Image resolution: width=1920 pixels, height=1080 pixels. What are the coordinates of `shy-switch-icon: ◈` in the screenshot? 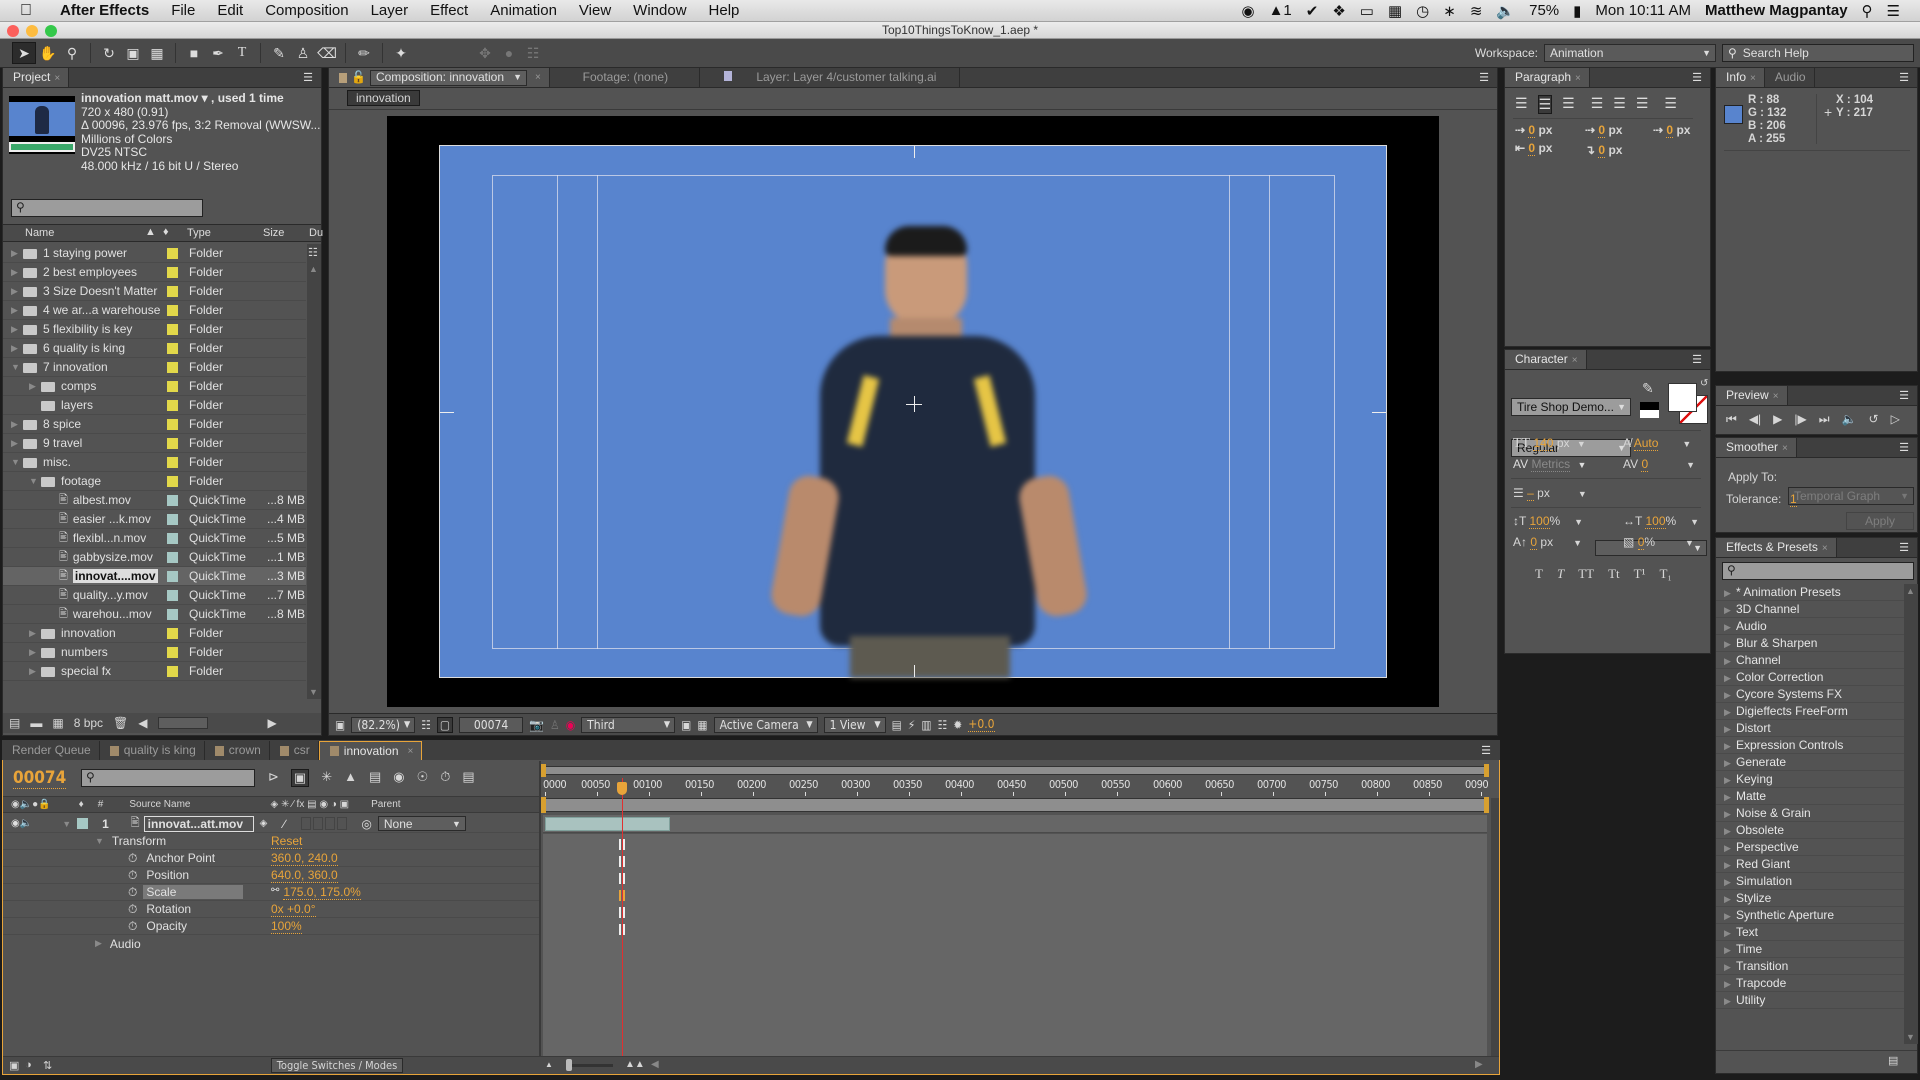 It's located at (264, 823).